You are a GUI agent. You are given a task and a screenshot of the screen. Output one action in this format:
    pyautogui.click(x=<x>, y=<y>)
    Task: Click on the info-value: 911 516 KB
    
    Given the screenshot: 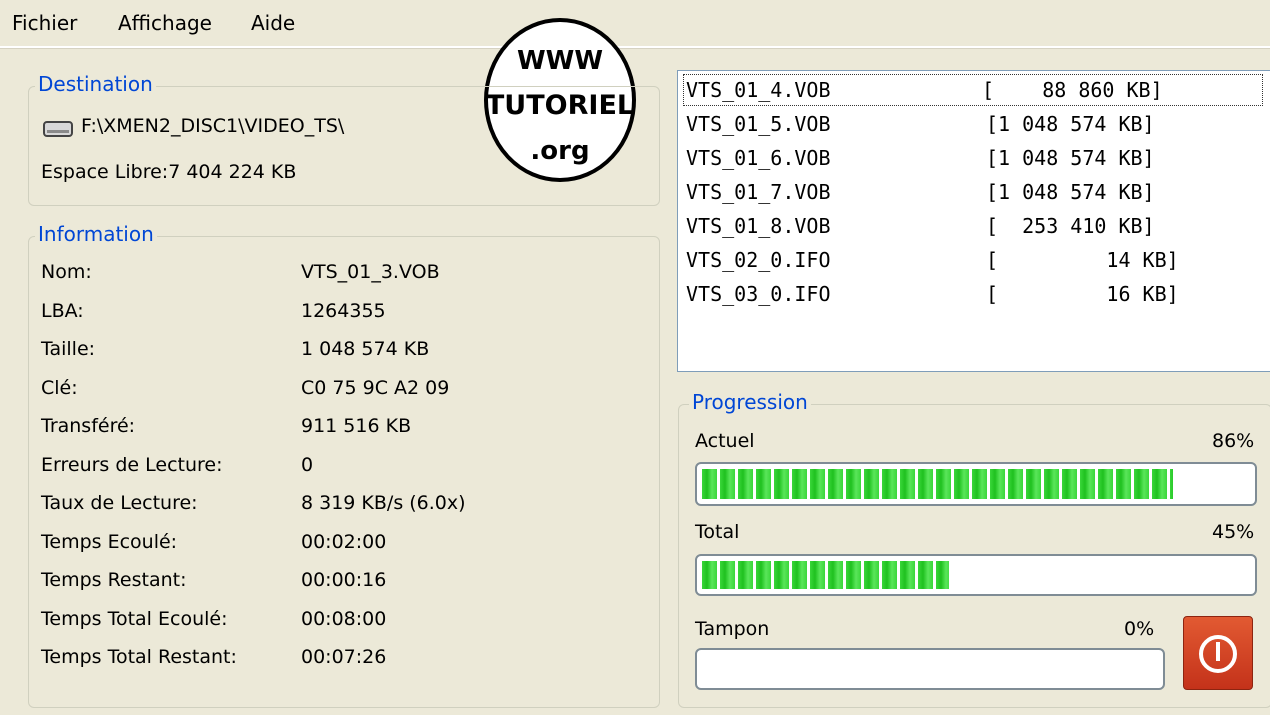 What is the action you would take?
    pyautogui.click(x=356, y=426)
    